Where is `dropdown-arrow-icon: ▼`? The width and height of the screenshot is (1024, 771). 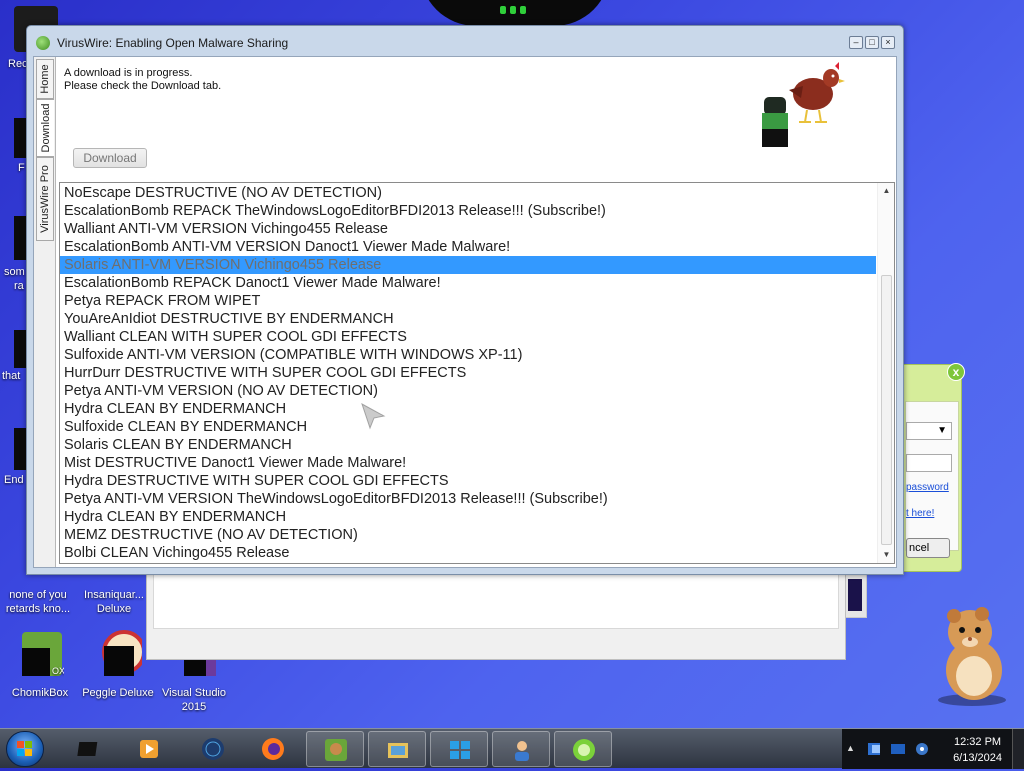
dropdown-arrow-icon: ▼ is located at coordinates (942, 430).